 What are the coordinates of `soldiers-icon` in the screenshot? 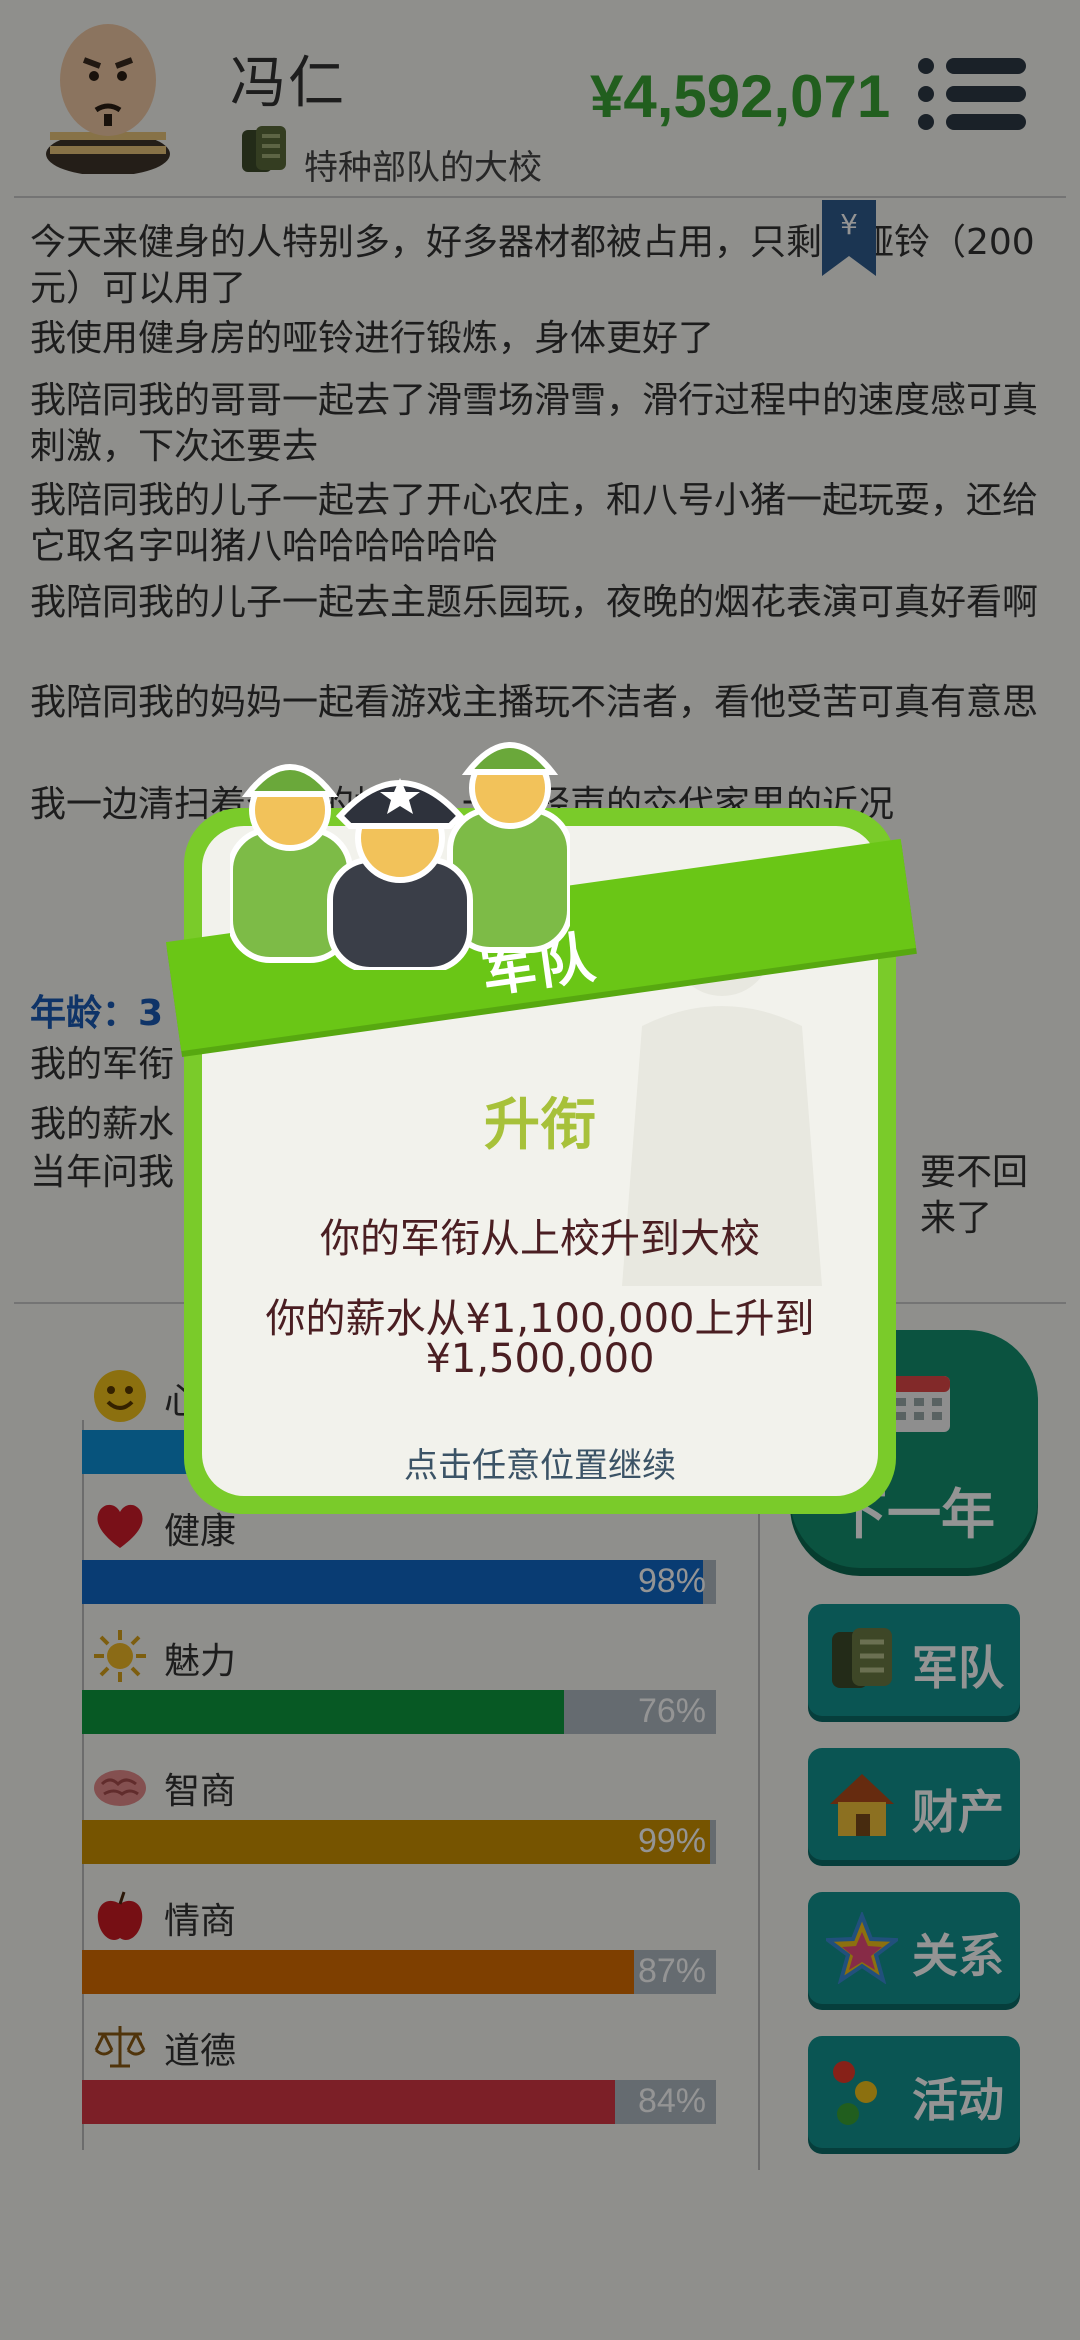 It's located at (400, 856).